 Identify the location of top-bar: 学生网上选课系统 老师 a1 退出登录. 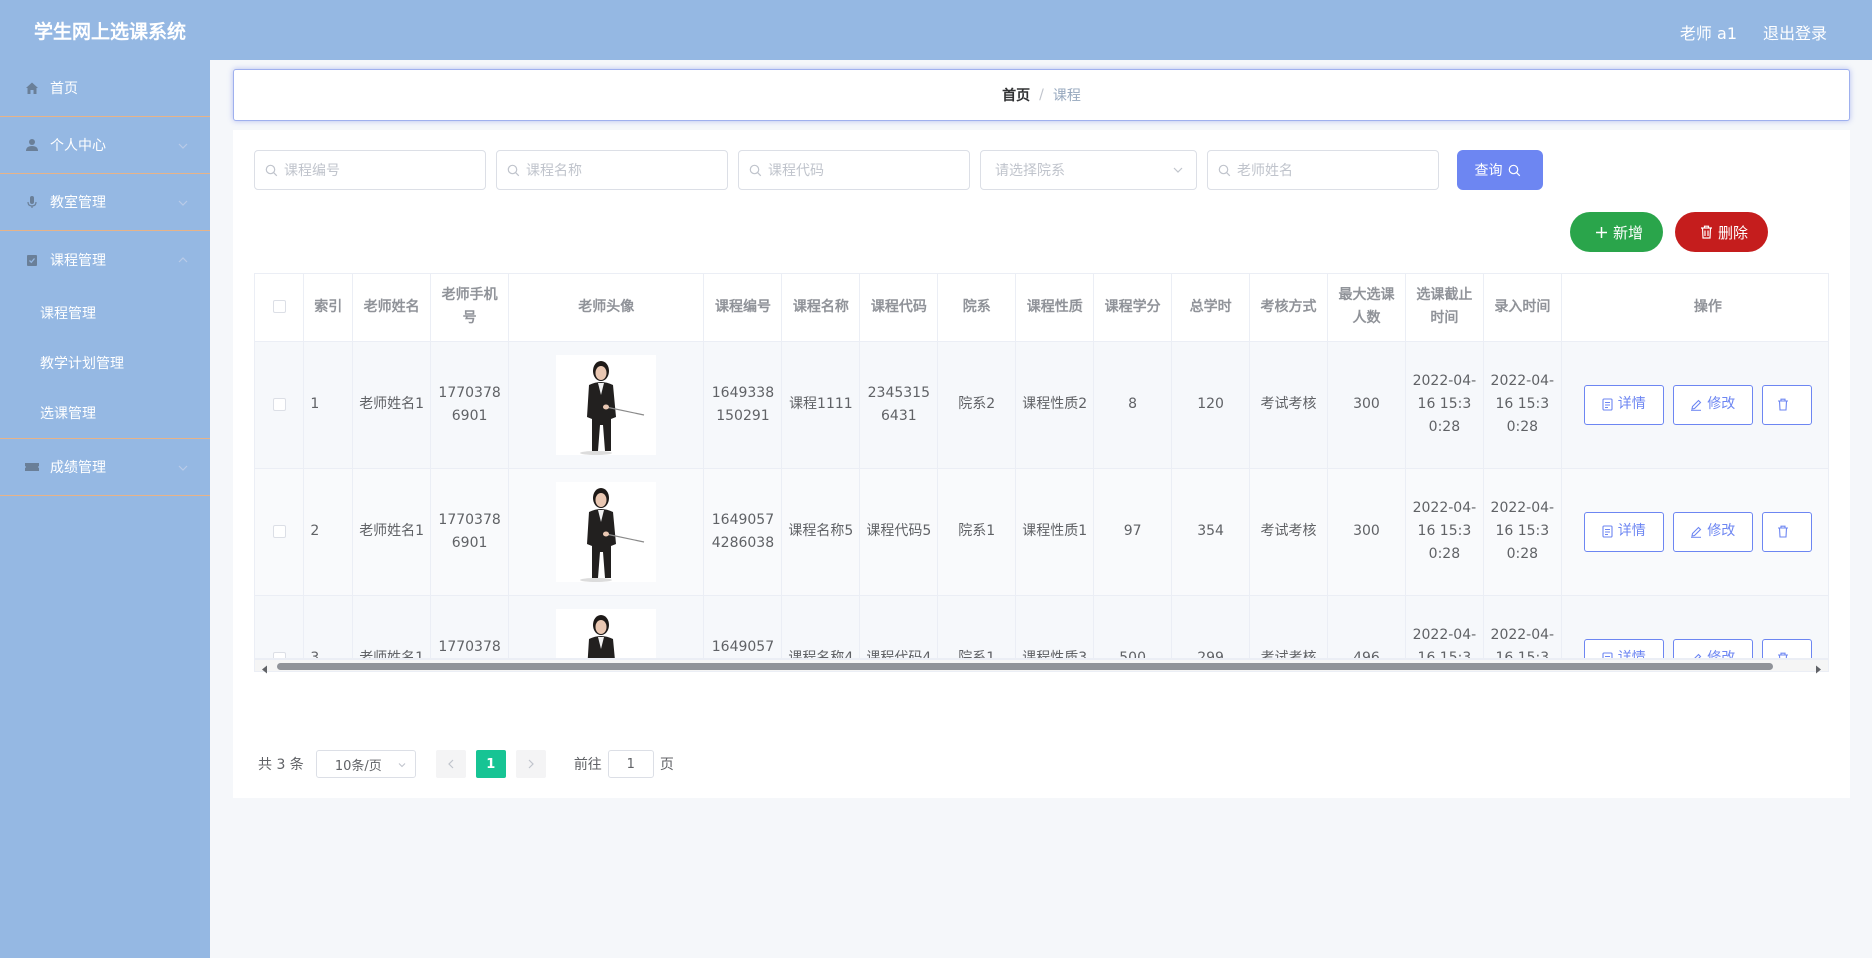
(936, 30).